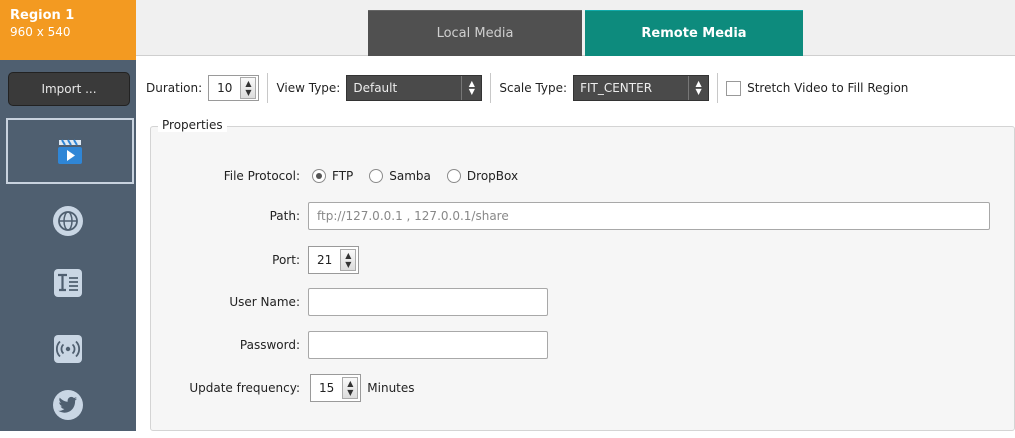  What do you see at coordinates (42, 15) in the screenshot?
I see `region-title: Region 1` at bounding box center [42, 15].